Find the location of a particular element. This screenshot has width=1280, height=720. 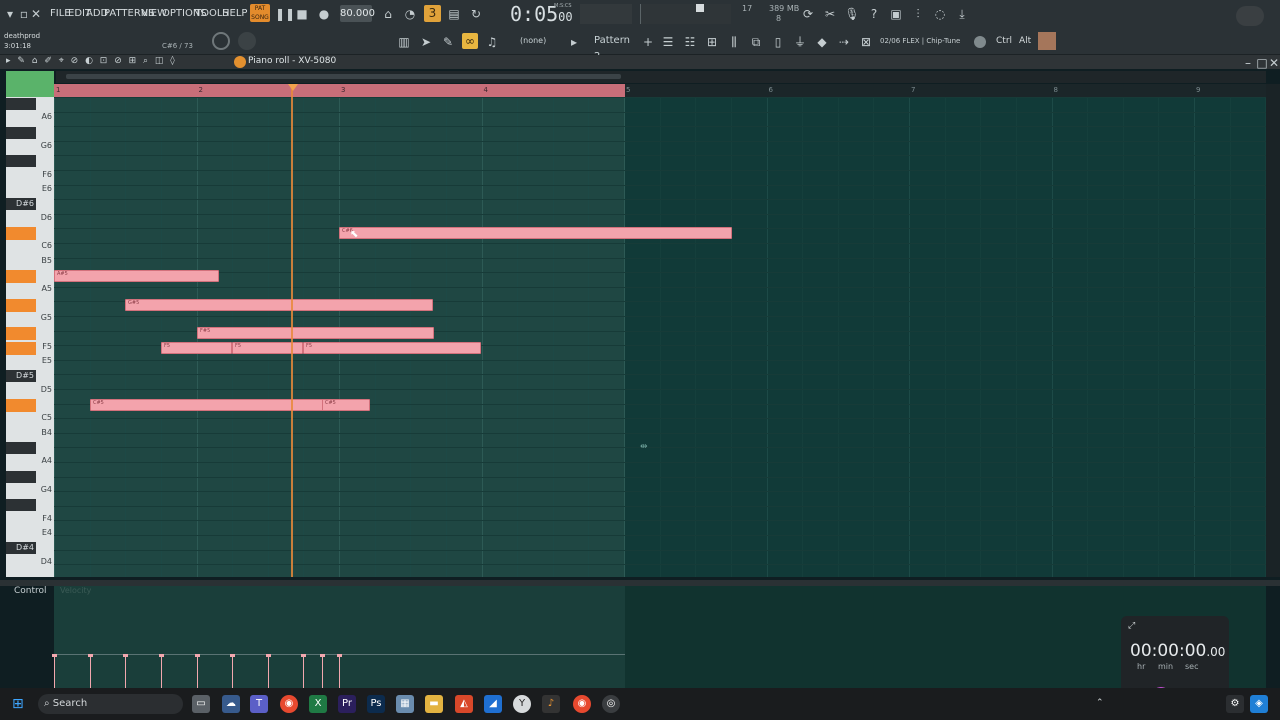

bar-number: 7 is located at coordinates (913, 90).